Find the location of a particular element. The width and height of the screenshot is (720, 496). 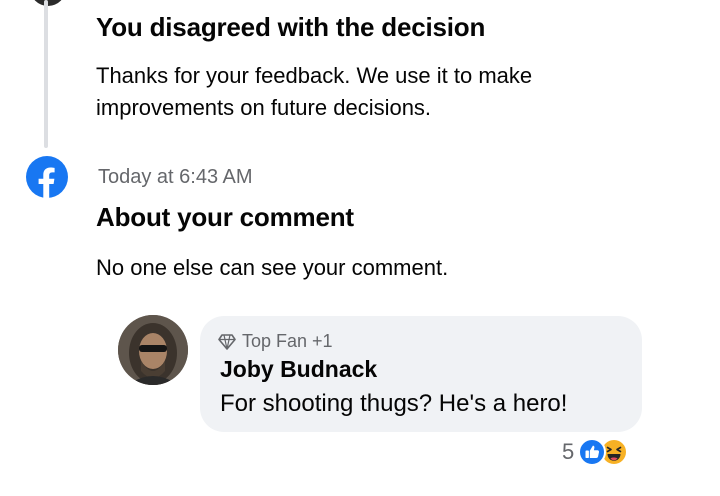

diamond-icon is located at coordinates (227, 341).